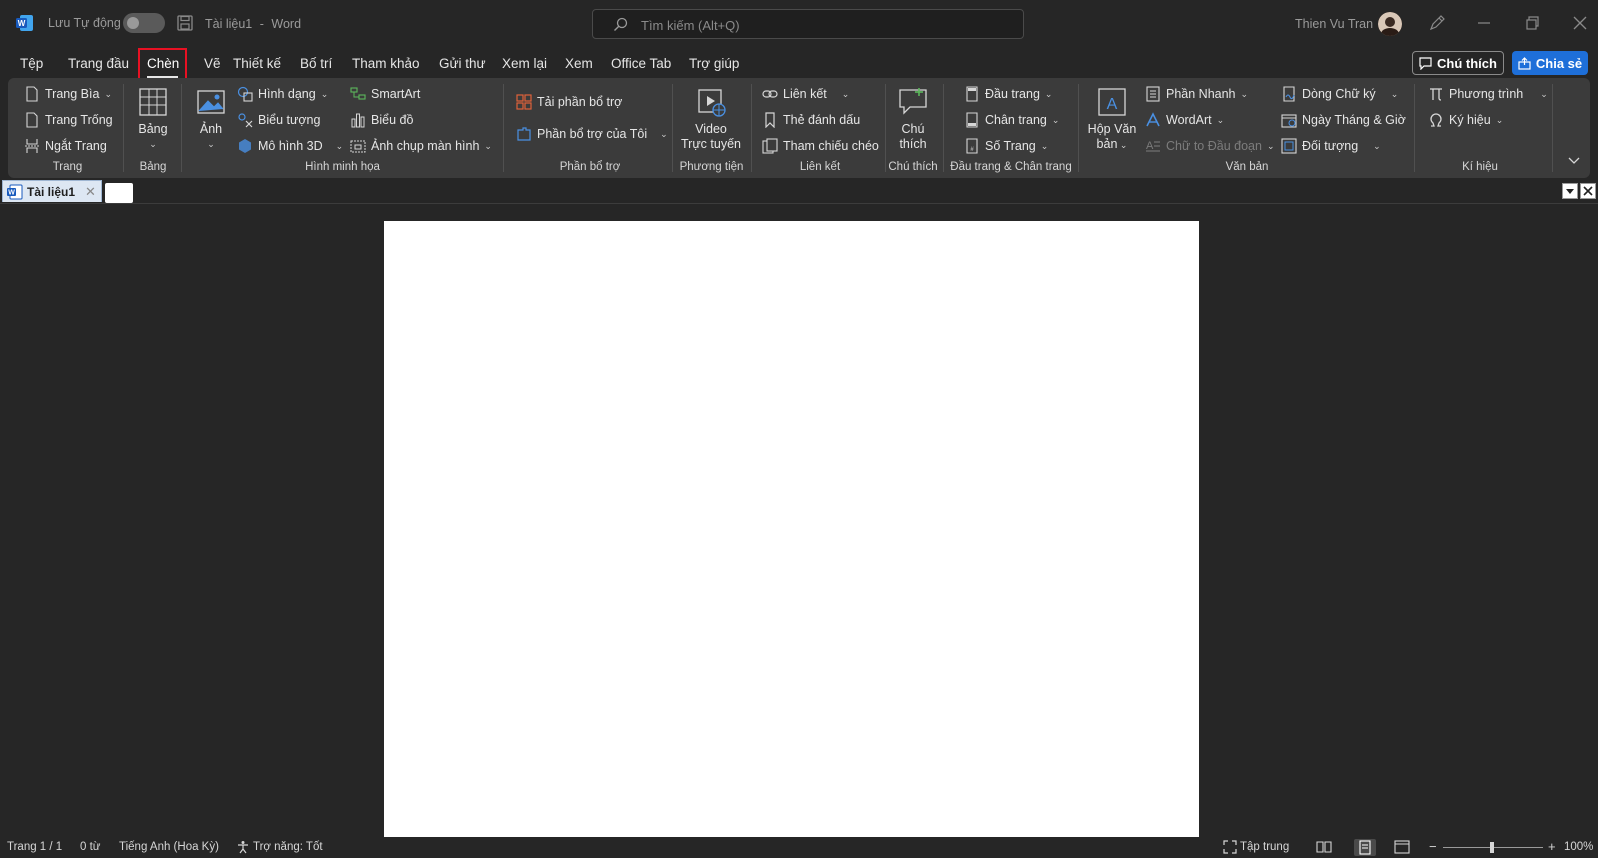 The height and width of the screenshot is (858, 1598). I want to click on group-label-tables: Bảng, so click(153, 167).